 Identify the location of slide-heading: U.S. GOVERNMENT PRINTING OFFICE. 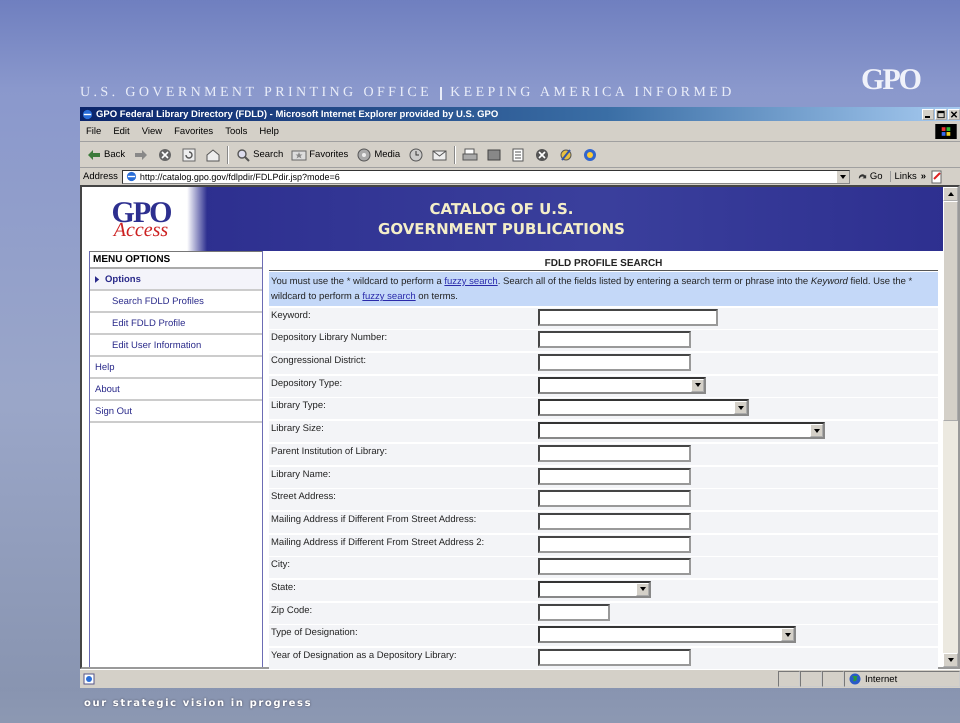
(256, 93).